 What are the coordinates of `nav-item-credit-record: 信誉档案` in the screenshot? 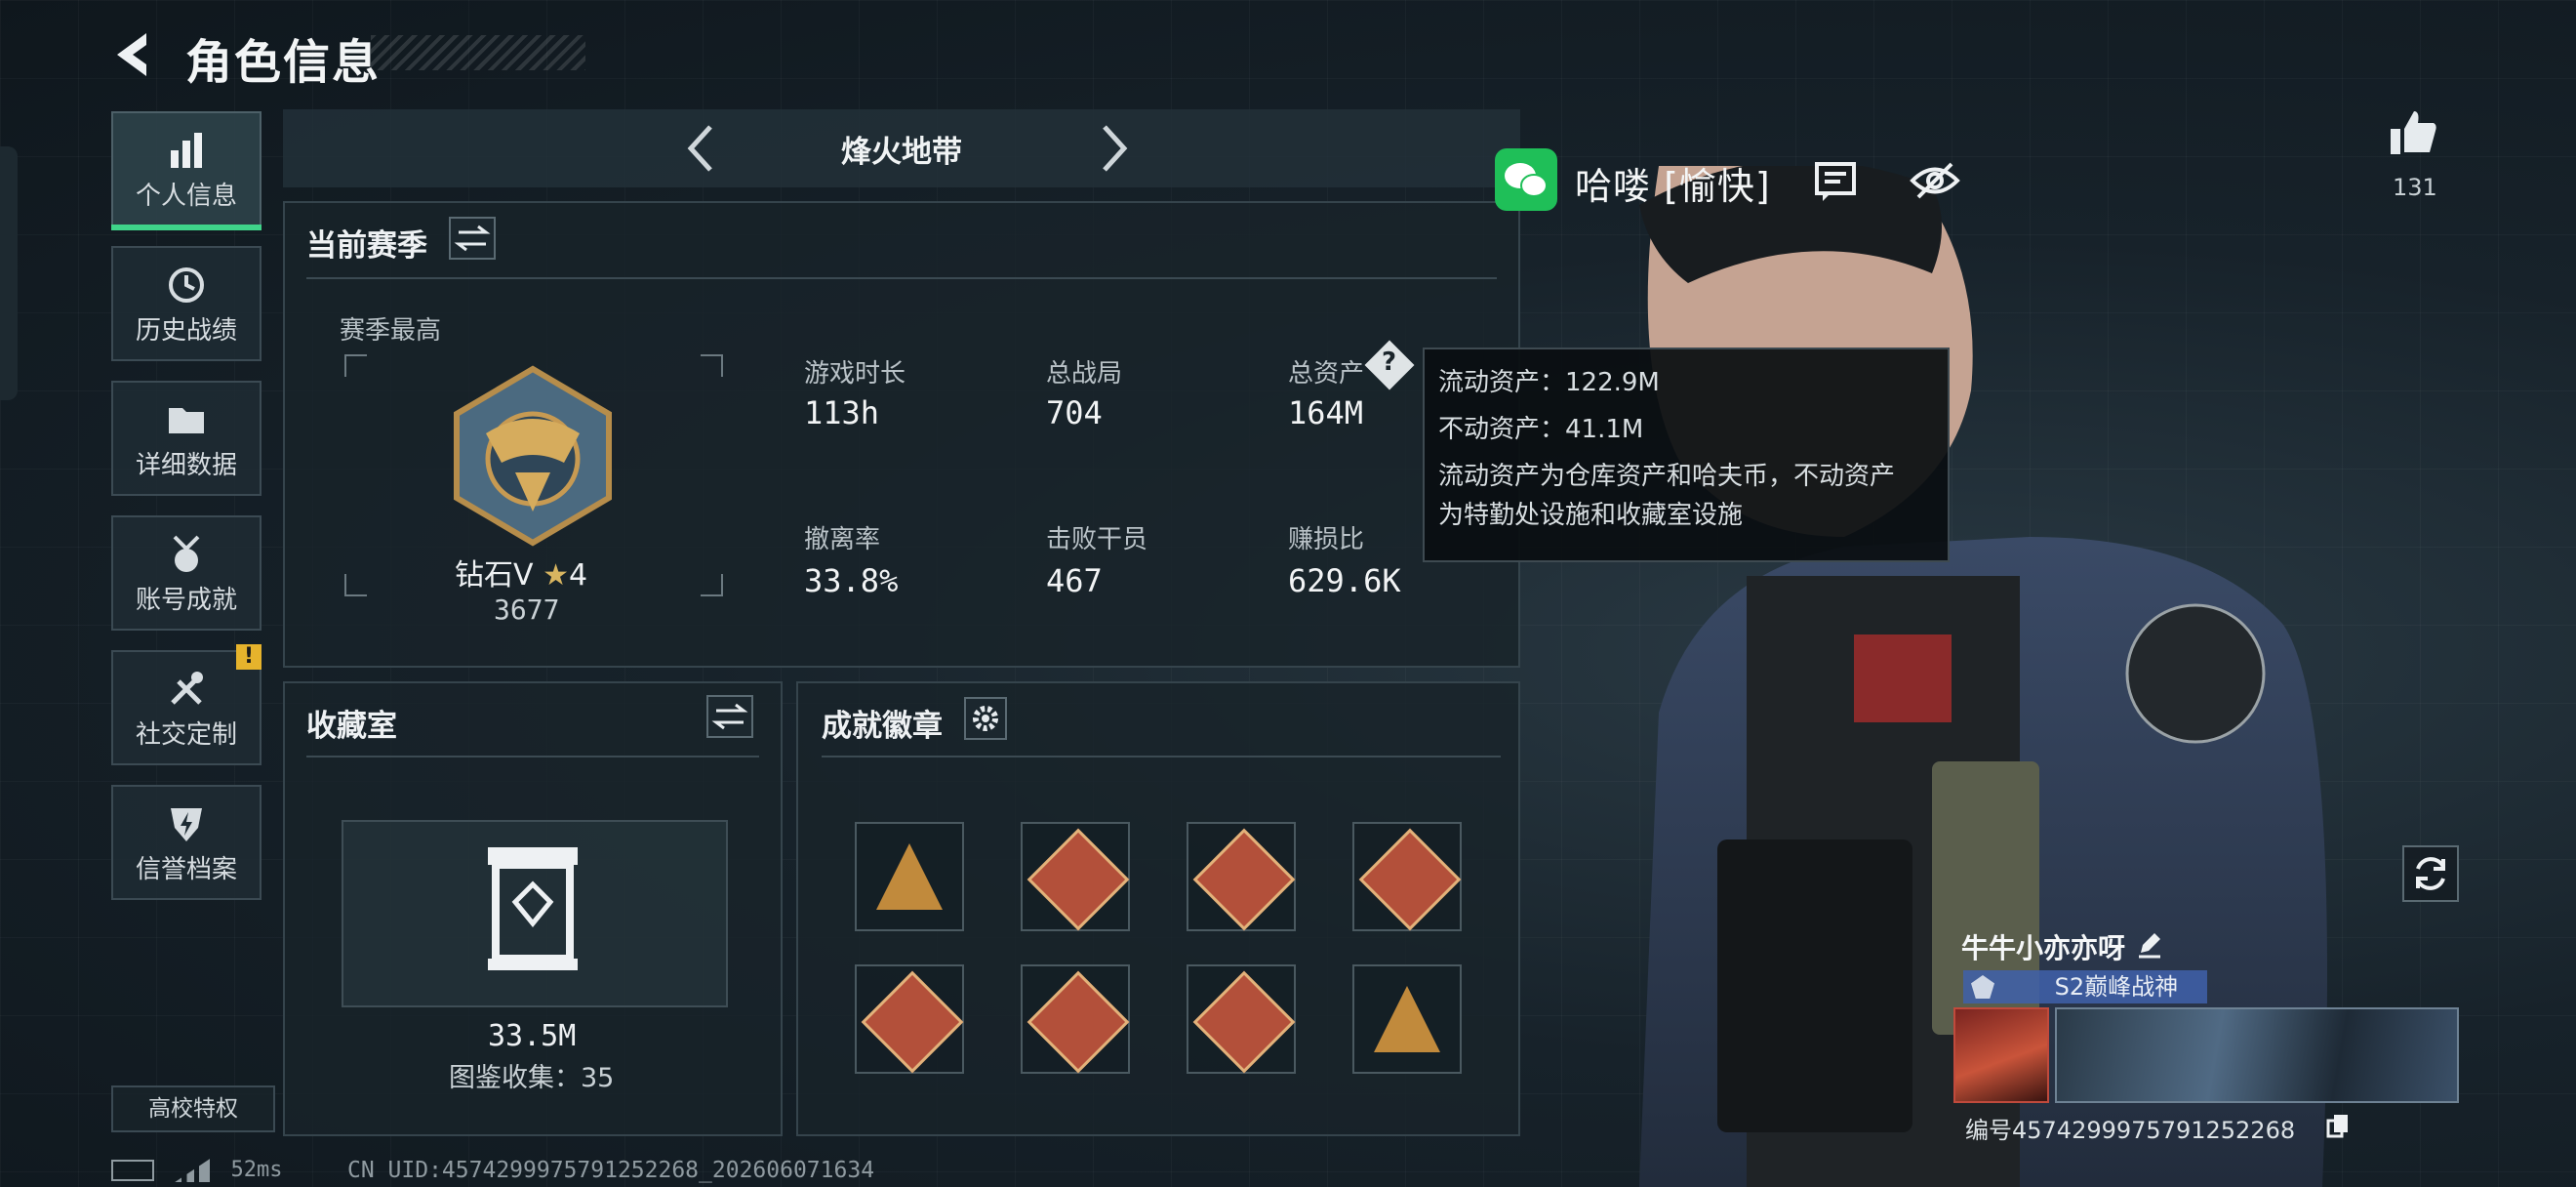 It's located at (186, 842).